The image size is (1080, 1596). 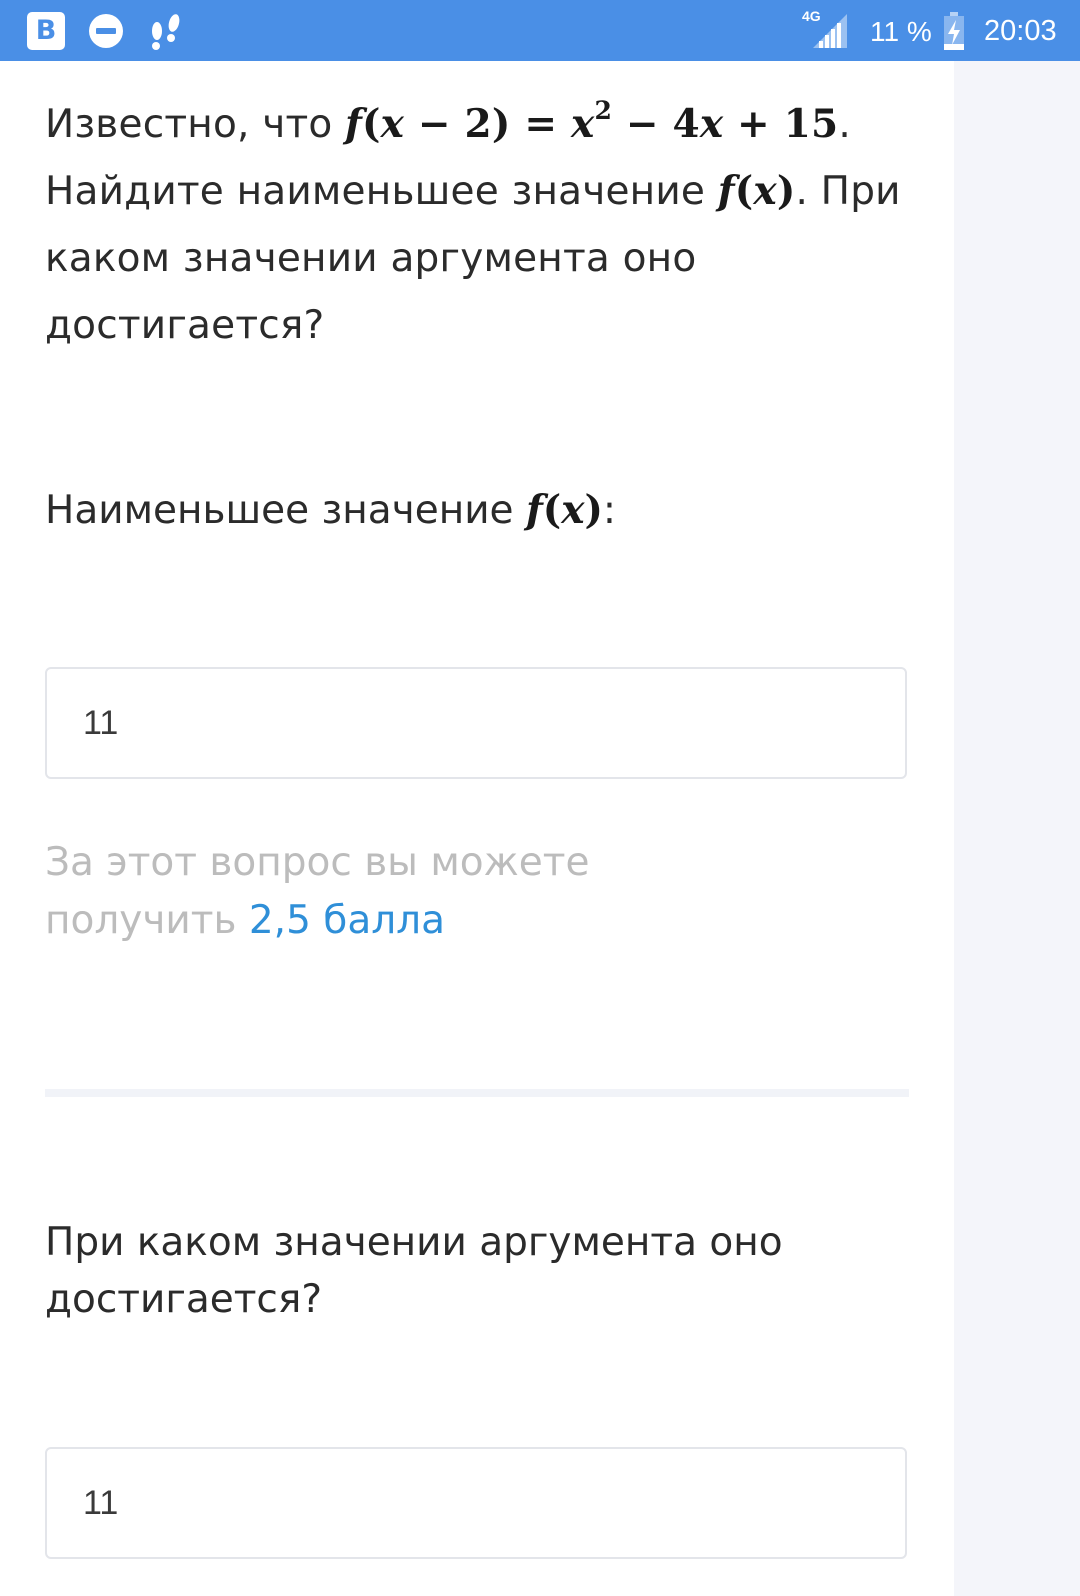 I want to click on battery-charging-icon, so click(x=954, y=30).